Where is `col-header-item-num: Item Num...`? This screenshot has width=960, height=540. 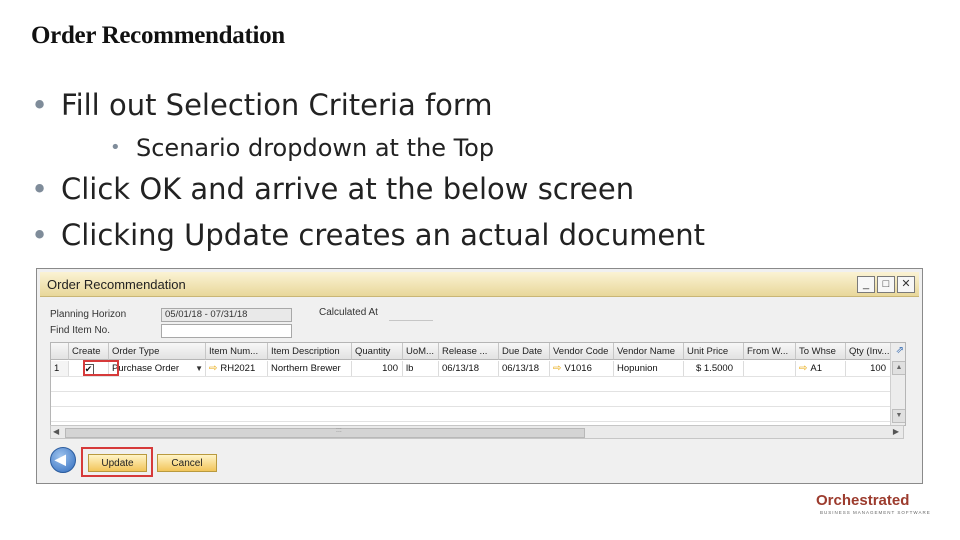
col-header-item-num: Item Num... is located at coordinates (237, 351).